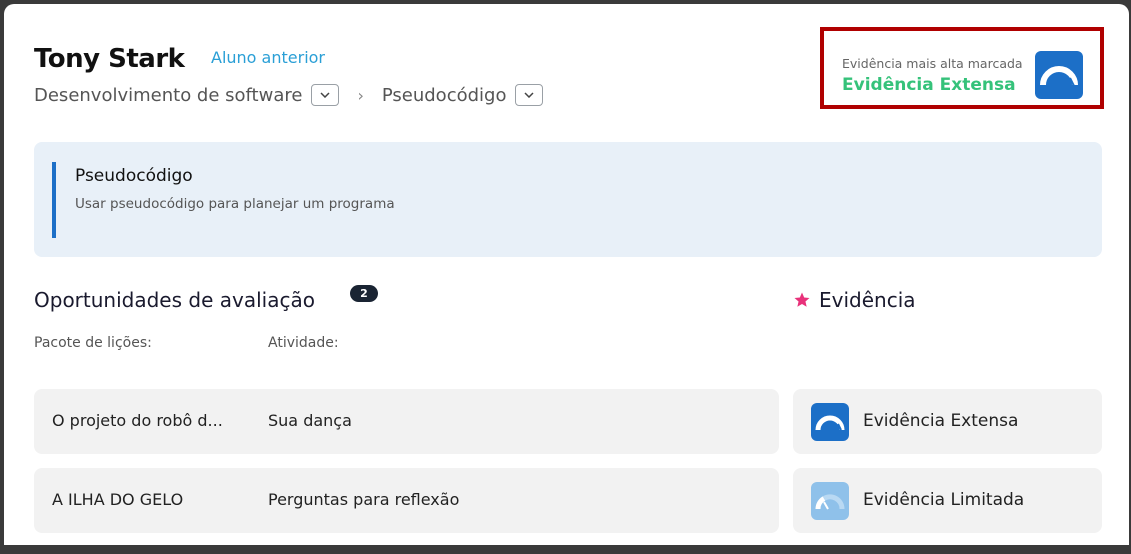 The image size is (1131, 554). What do you see at coordinates (168, 95) in the screenshot?
I see `breadcrumb-course: Desenvolvimento de software` at bounding box center [168, 95].